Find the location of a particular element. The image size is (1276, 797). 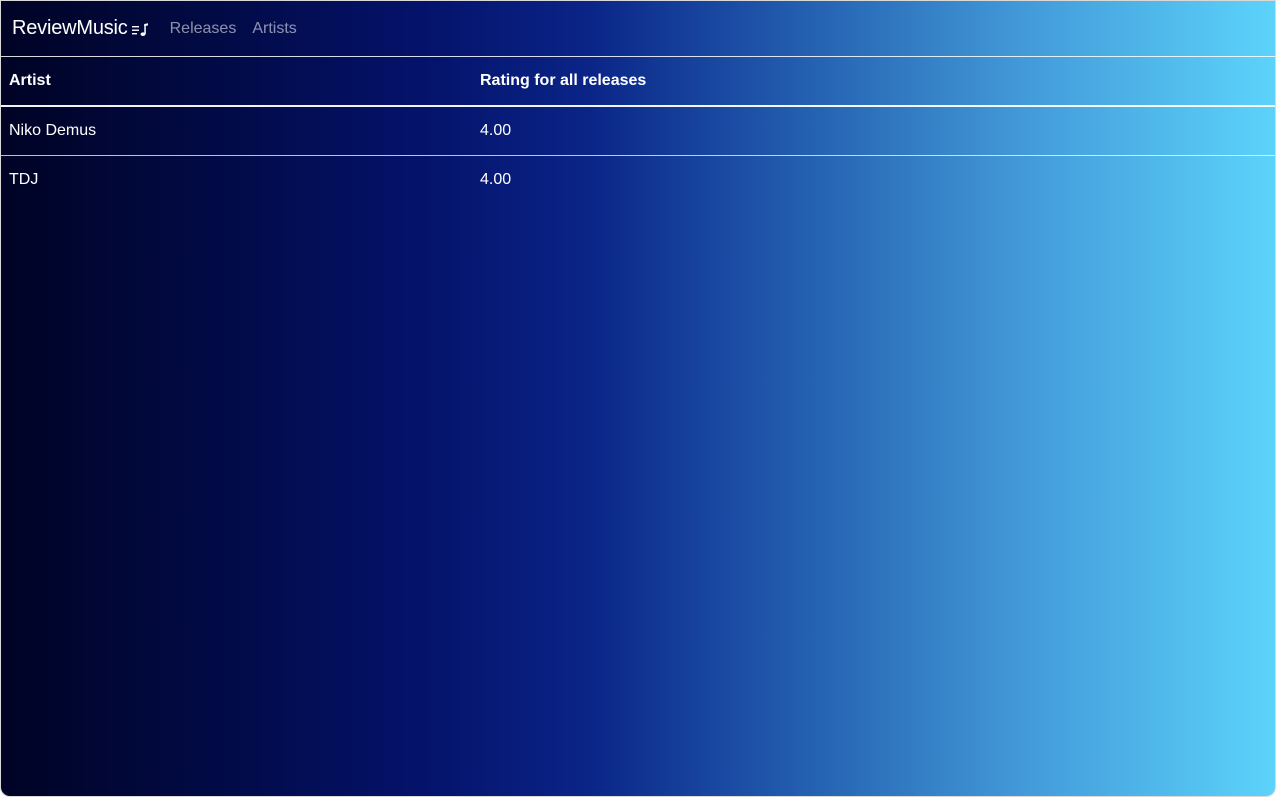

artist-name-cell: TDJ is located at coordinates (24, 179).